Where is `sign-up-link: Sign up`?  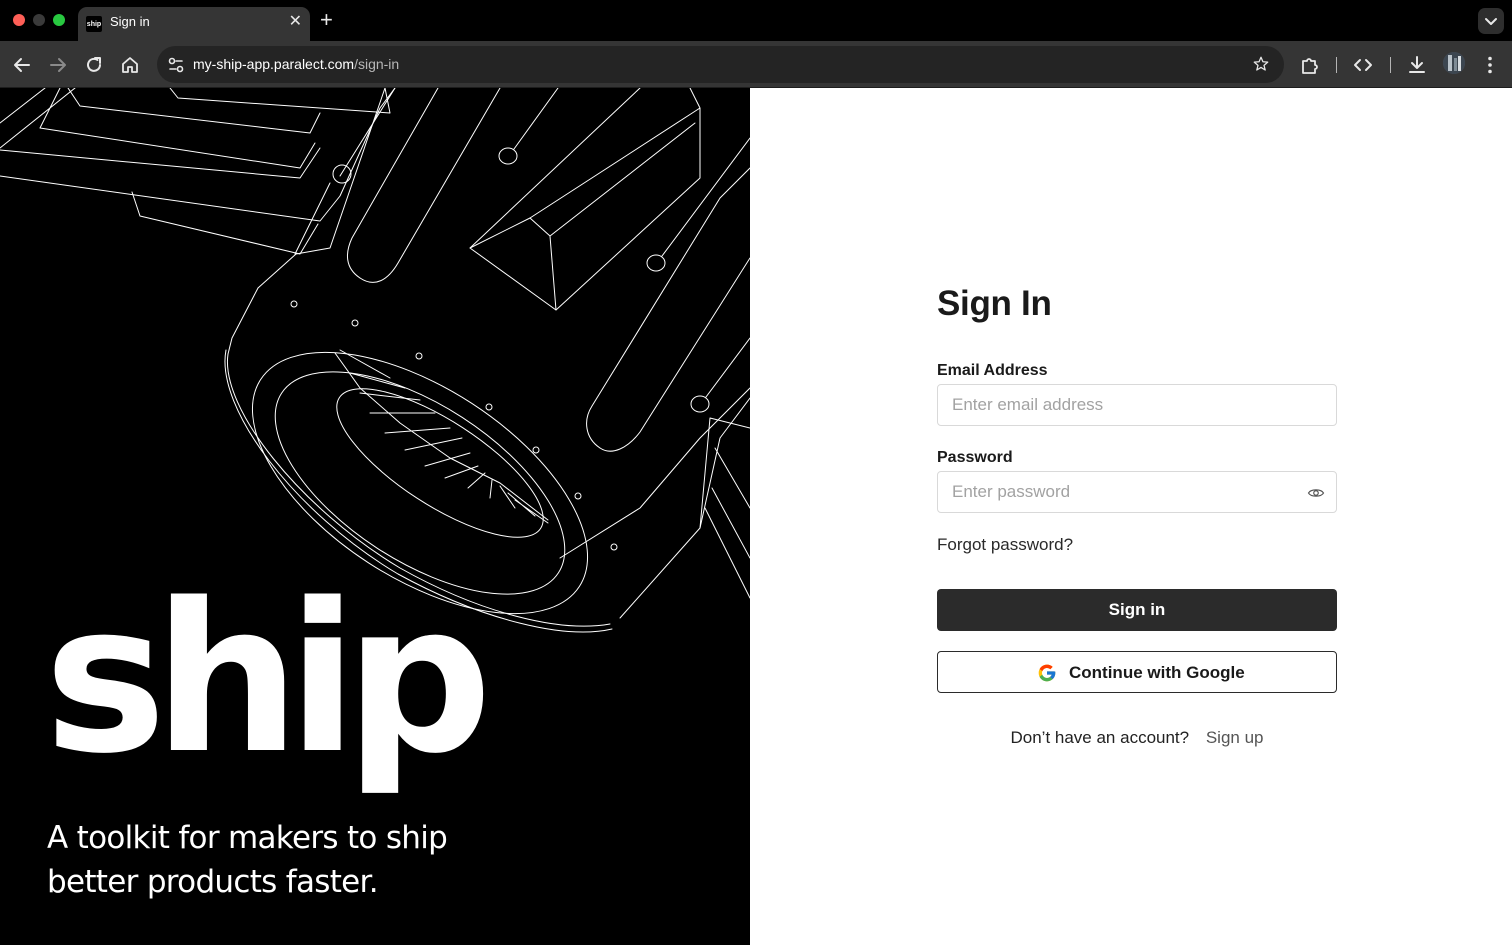
sign-up-link: Sign up is located at coordinates (1235, 737).